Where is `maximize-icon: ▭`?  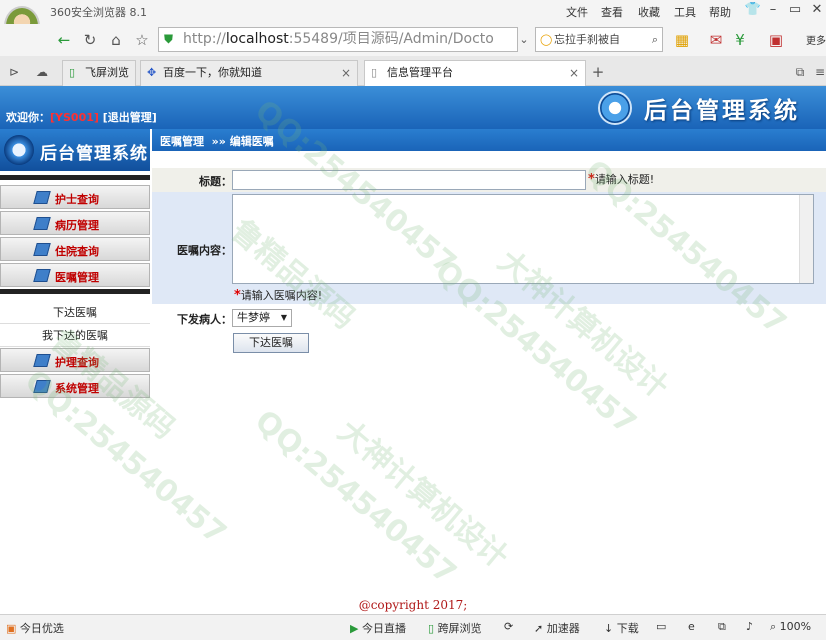 maximize-icon: ▭ is located at coordinates (795, 11).